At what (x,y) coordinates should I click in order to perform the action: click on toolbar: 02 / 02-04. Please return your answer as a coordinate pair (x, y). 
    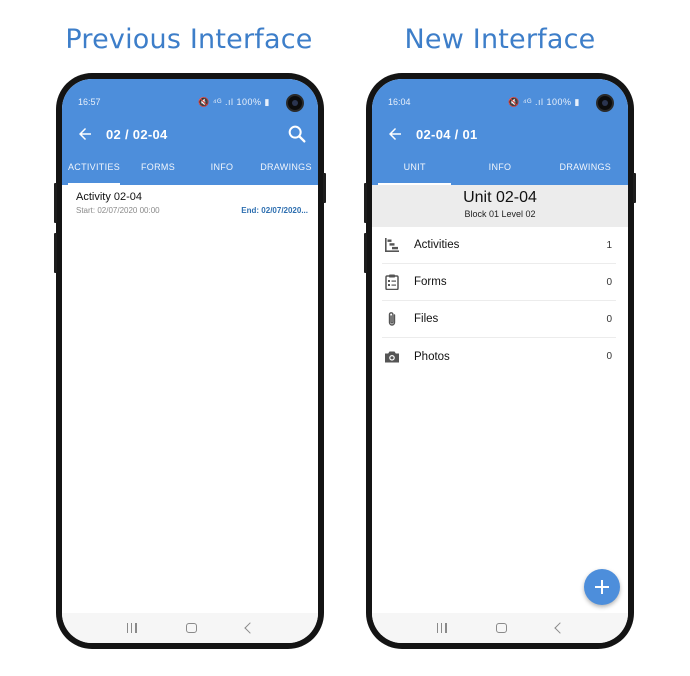
    Looking at the image, I should click on (190, 135).